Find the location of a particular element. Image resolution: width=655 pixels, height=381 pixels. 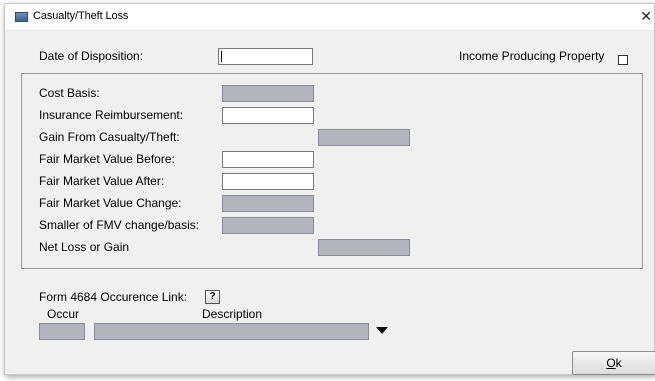

date-of-disposition-input is located at coordinates (265, 56).